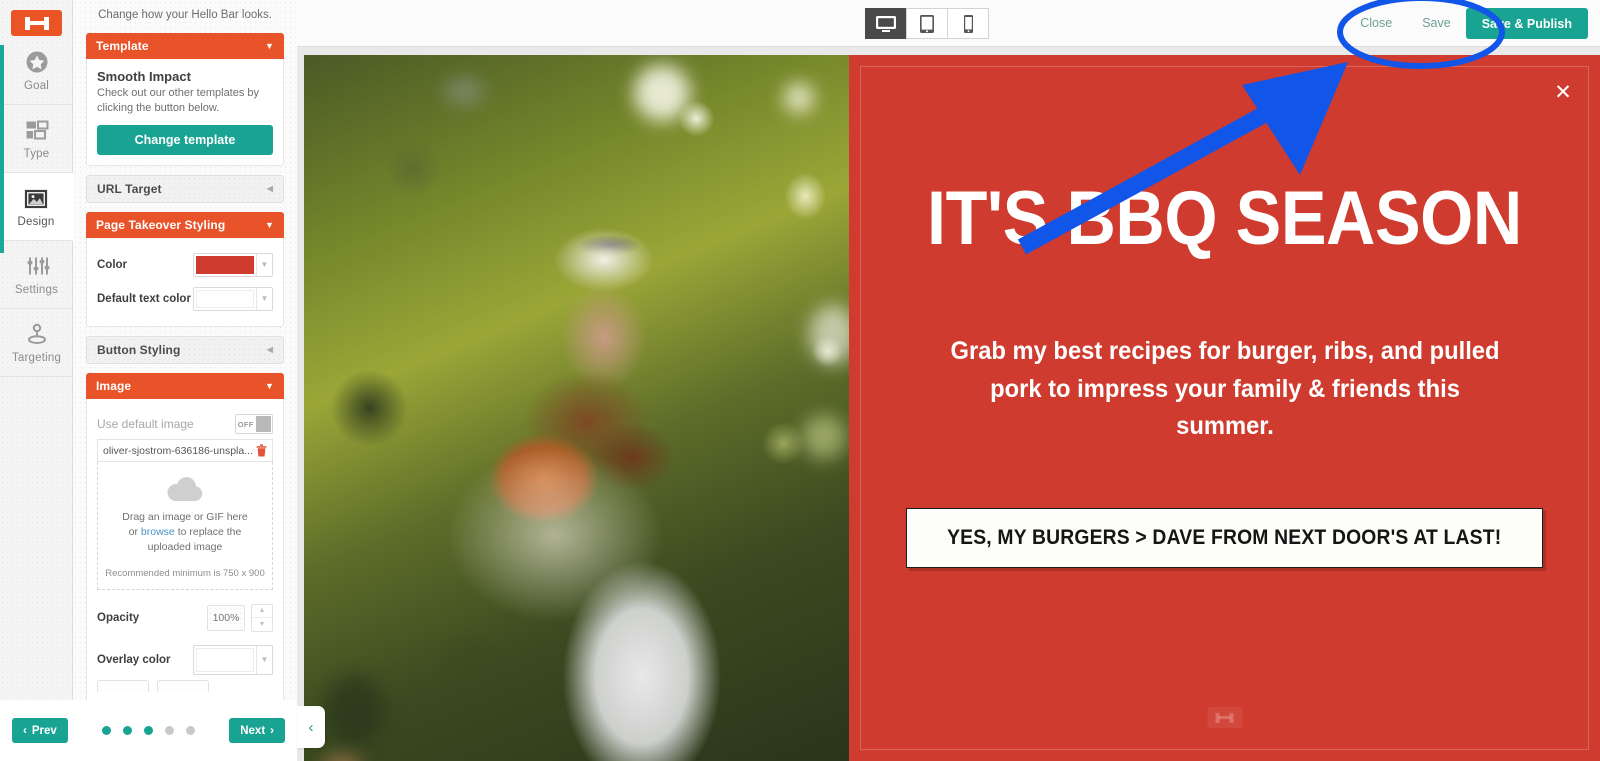 This screenshot has height=761, width=1600. I want to click on left-icon-rail: Goal Type Design Settings Targeting, so click(36, 380).